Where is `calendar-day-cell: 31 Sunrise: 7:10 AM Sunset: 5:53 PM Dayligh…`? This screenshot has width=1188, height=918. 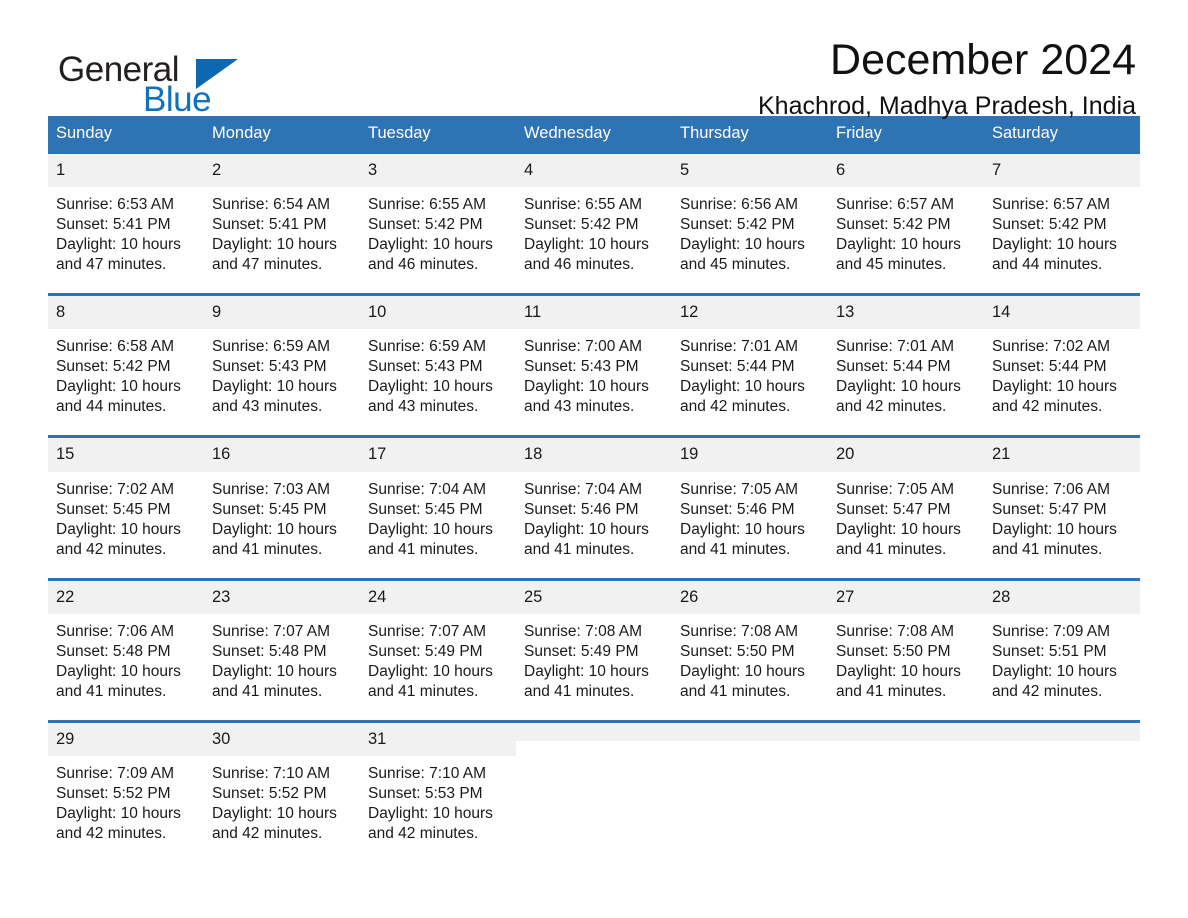 calendar-day-cell: 31 Sunrise: 7:10 AM Sunset: 5:53 PM Dayligh… is located at coordinates (438, 782).